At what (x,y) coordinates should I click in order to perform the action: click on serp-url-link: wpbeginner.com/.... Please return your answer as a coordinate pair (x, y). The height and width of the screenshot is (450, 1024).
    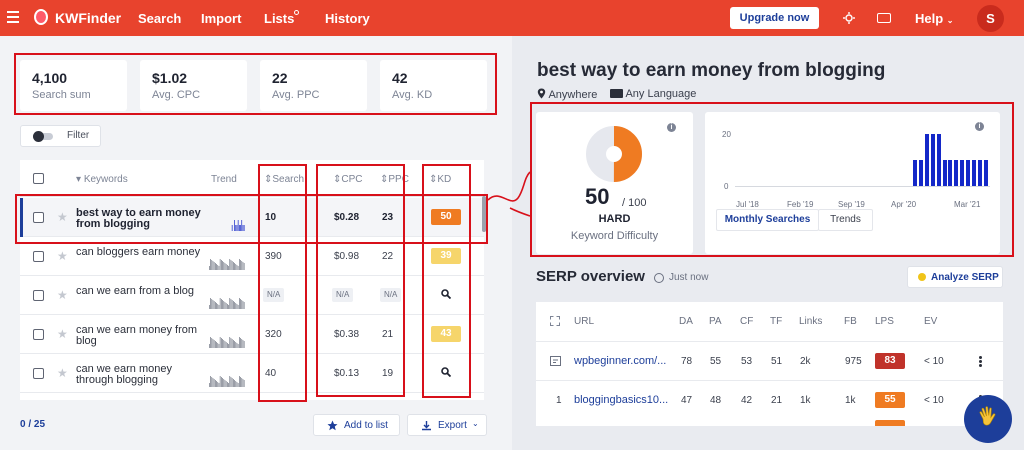
    Looking at the image, I should click on (622, 361).